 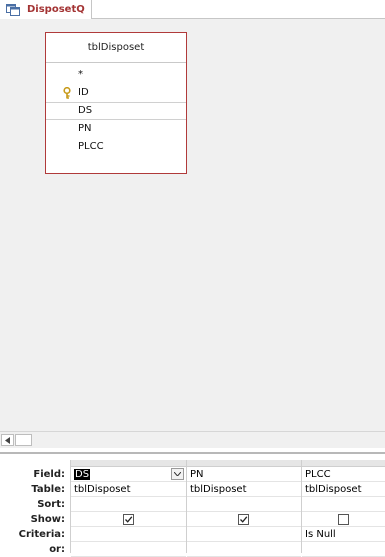 I want to click on row-label-or: or:, so click(x=57, y=549).